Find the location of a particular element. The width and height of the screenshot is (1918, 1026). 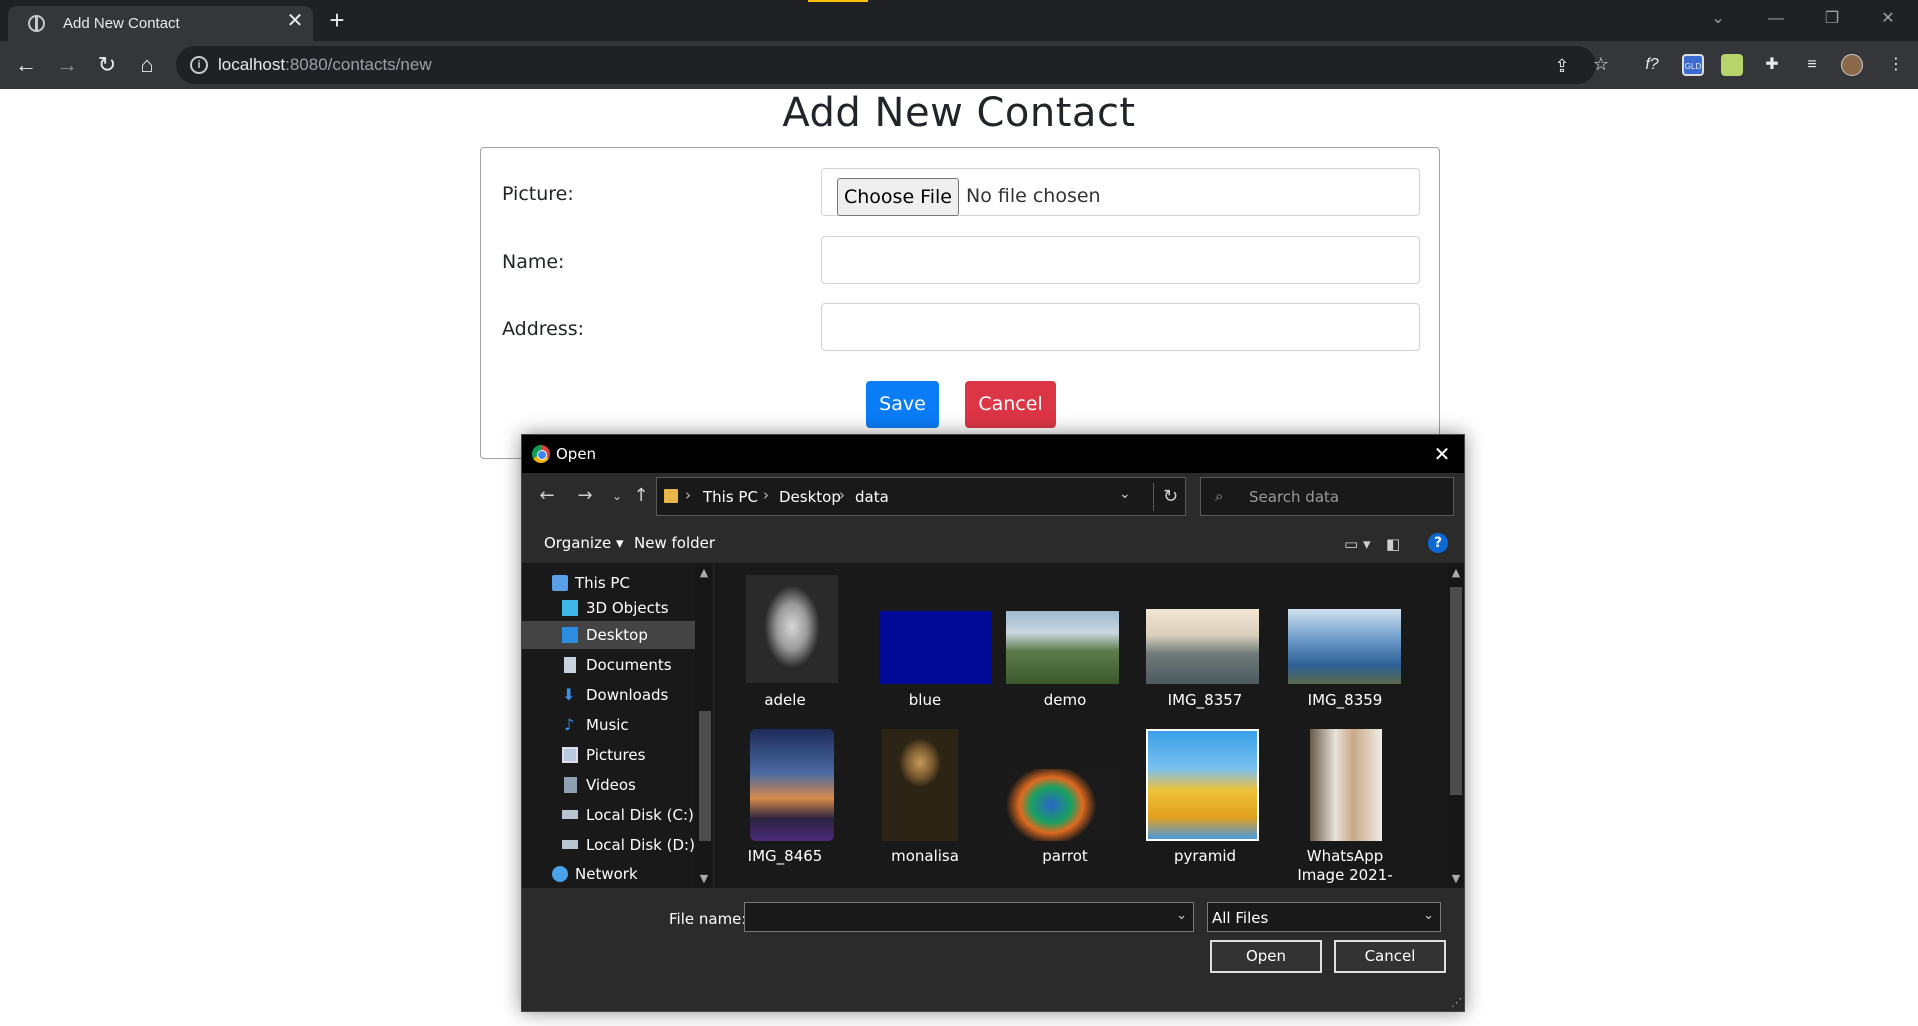

reload-icon: ↻ is located at coordinates (107, 65).